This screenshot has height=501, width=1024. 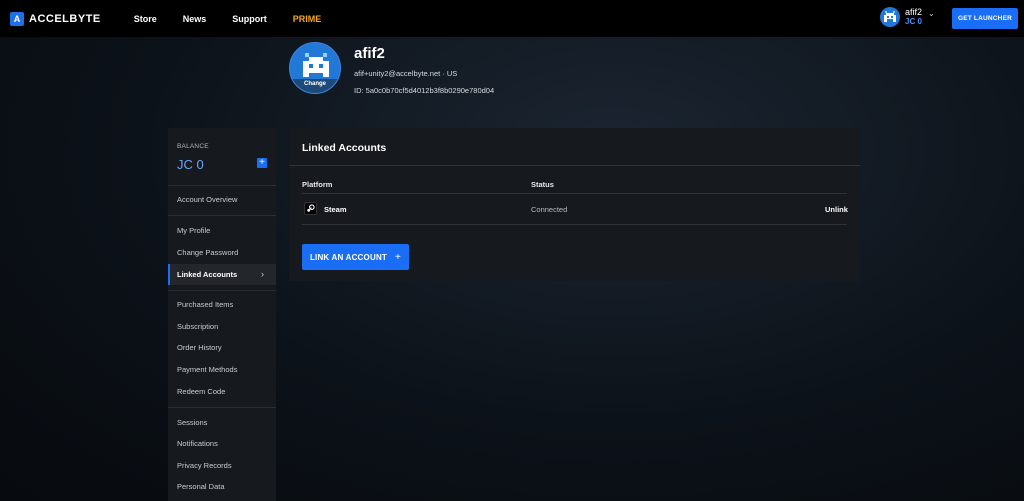 What do you see at coordinates (222, 465) in the screenshot?
I see `sidebar-item-privacy-records: Privacy Records` at bounding box center [222, 465].